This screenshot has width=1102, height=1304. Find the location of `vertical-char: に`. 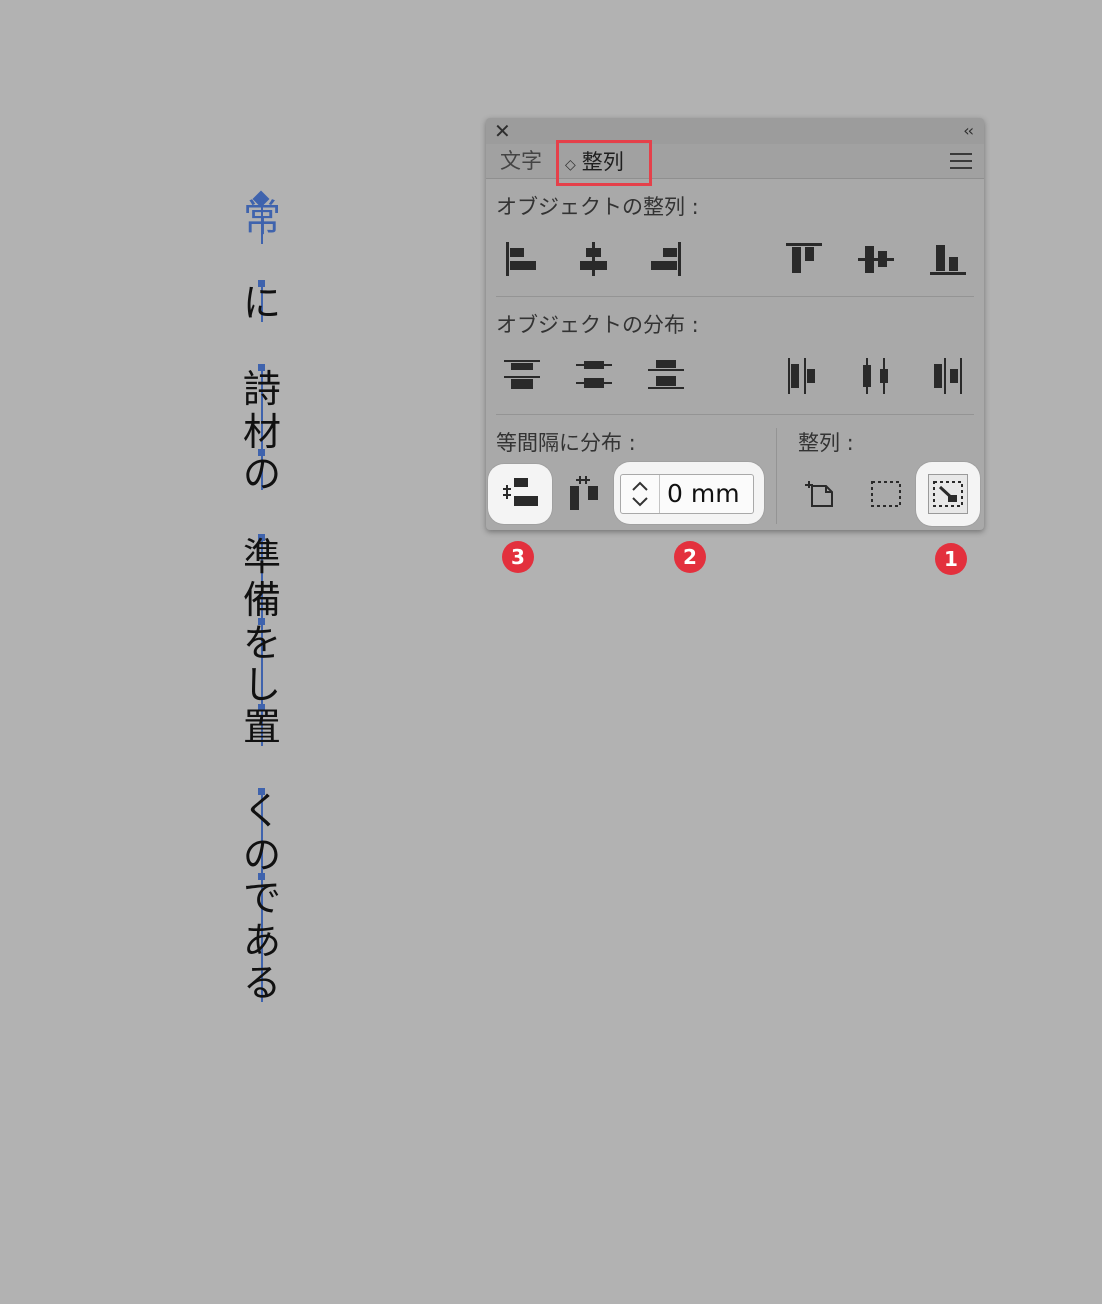

vertical-char: に is located at coordinates (261, 303).